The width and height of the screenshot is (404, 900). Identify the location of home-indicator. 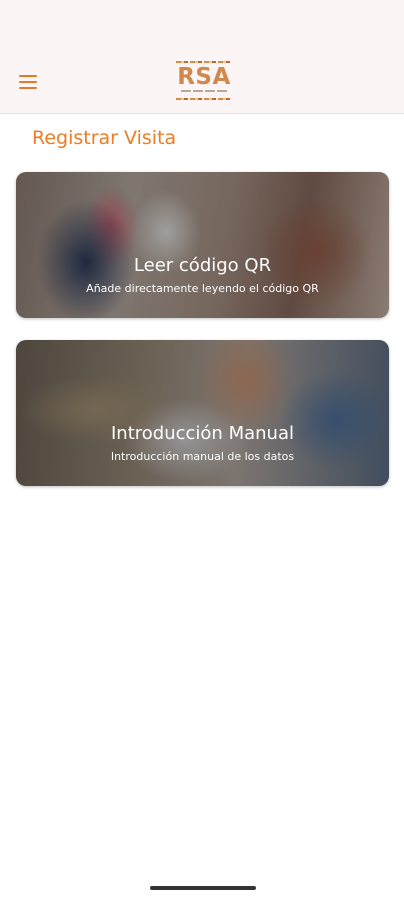
(203, 888).